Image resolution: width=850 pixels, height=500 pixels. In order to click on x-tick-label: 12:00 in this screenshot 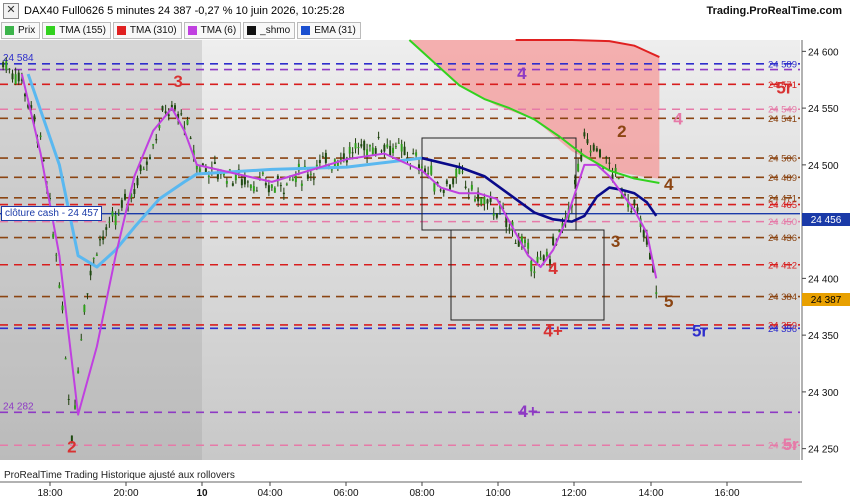, I will do `click(573, 493)`.